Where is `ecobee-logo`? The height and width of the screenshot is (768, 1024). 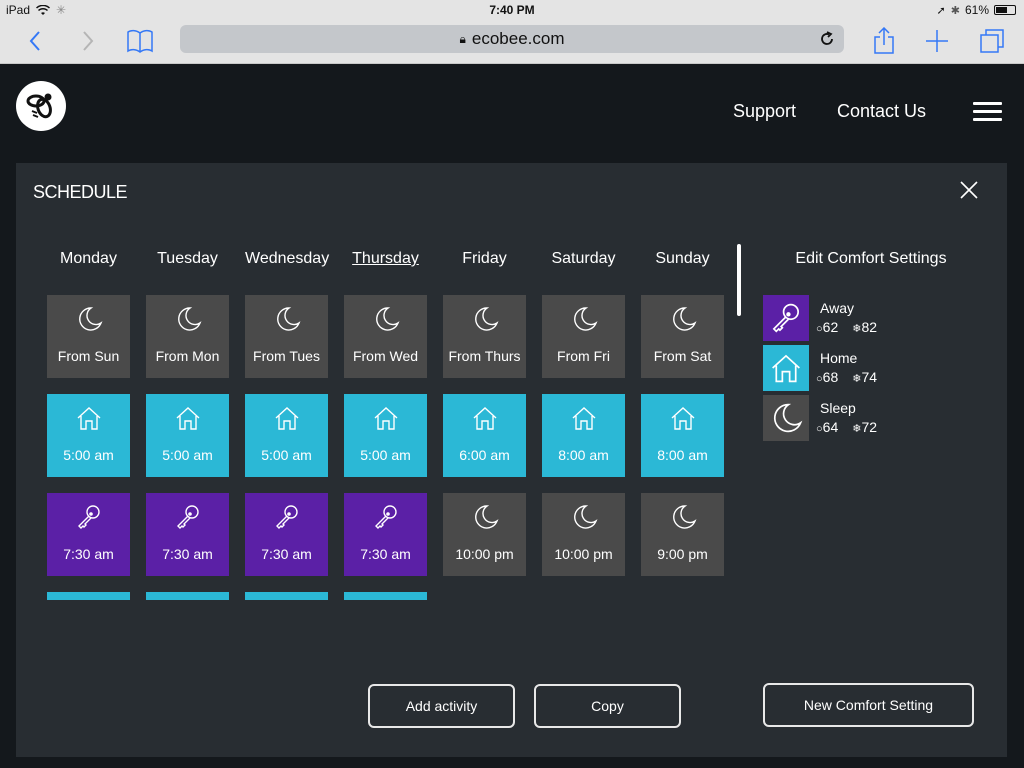 ecobee-logo is located at coordinates (41, 106).